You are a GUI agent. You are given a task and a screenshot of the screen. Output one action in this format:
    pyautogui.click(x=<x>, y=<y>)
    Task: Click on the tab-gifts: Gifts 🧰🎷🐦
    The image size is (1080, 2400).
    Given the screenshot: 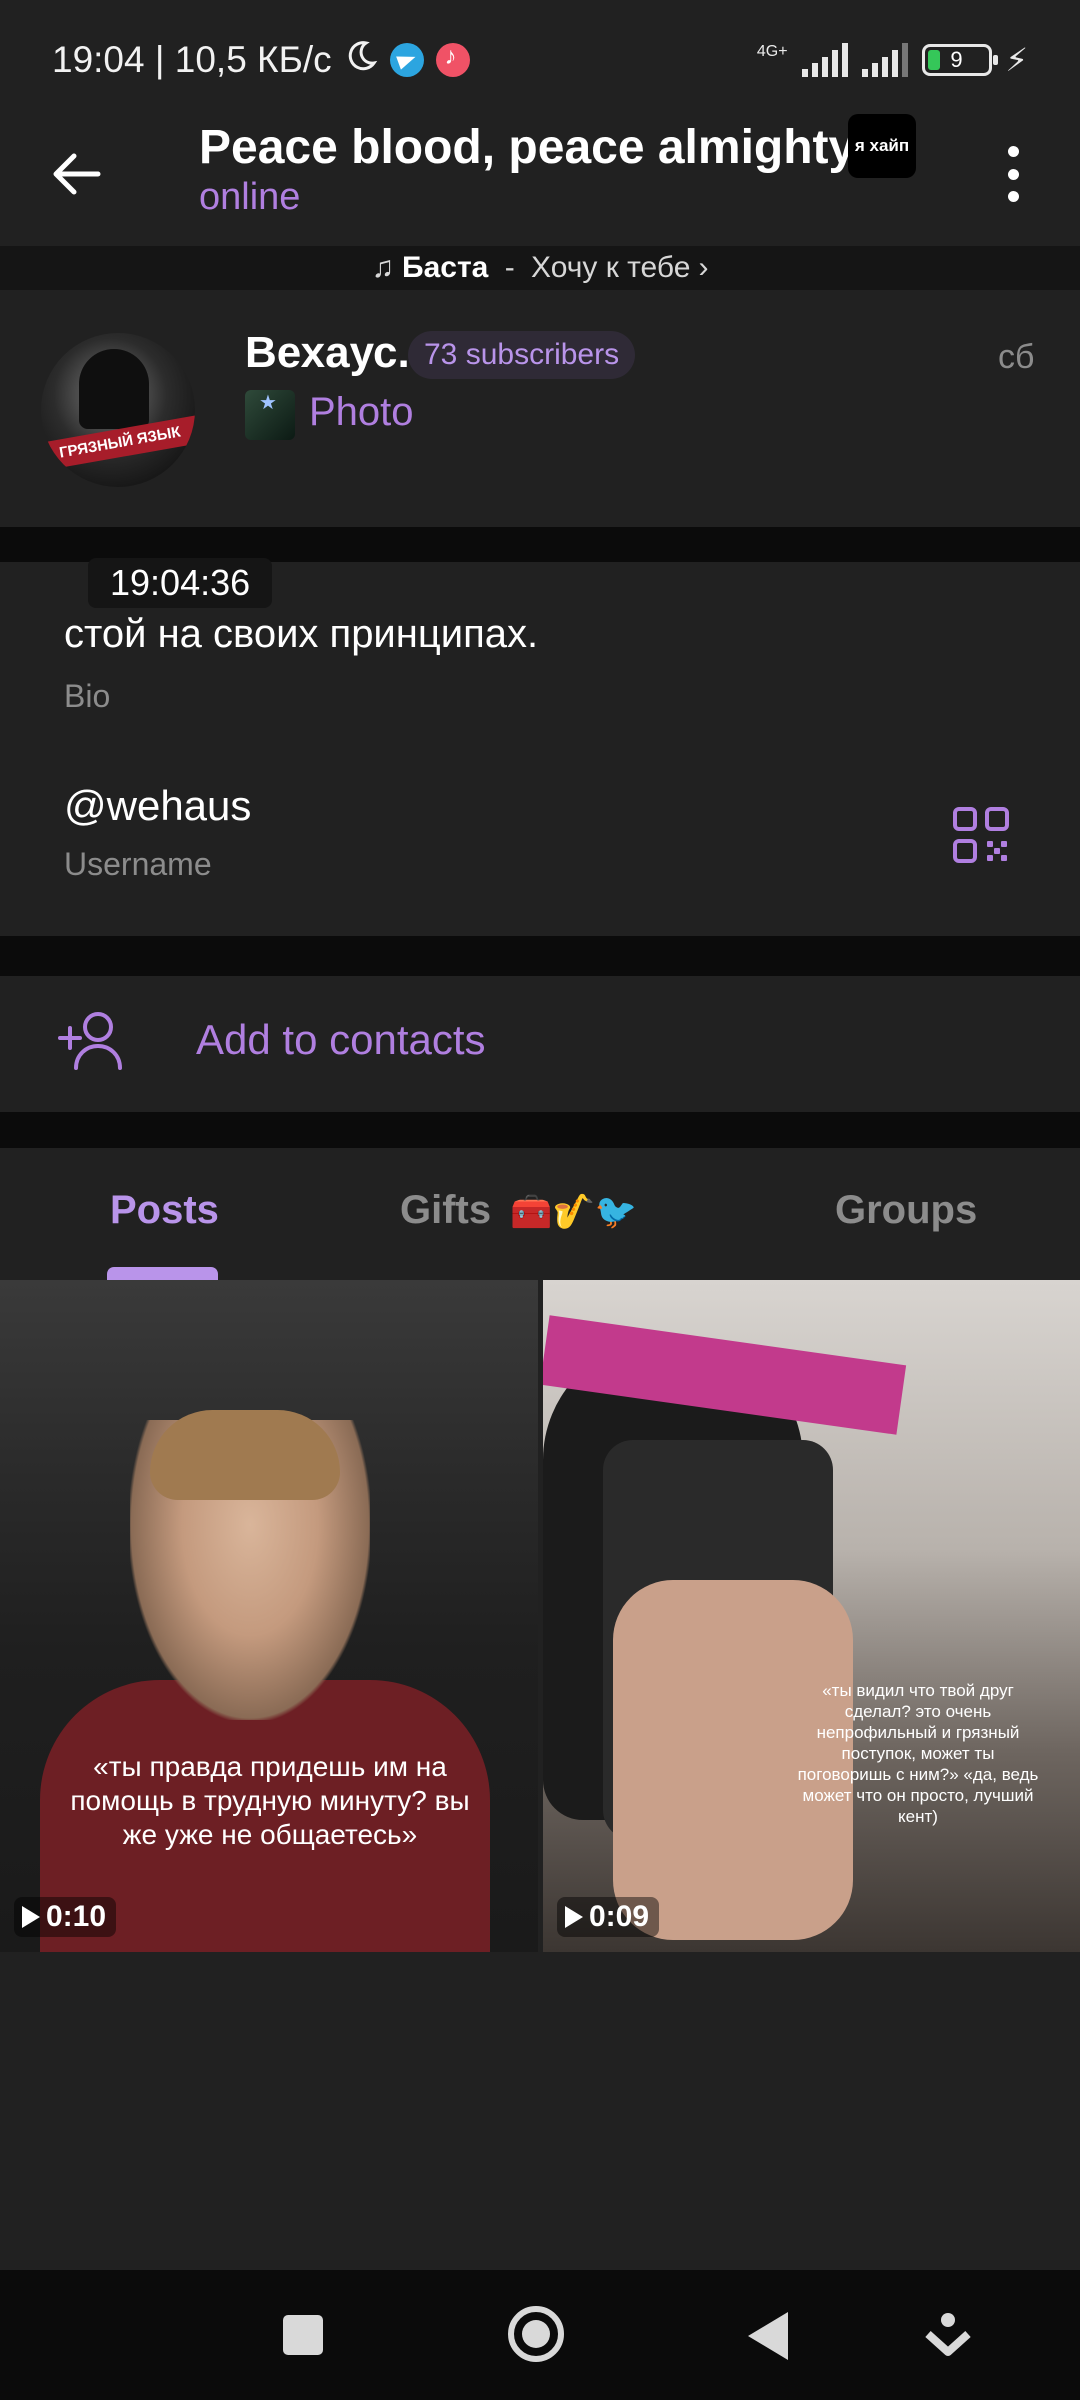 What is the action you would take?
    pyautogui.click(x=518, y=1210)
    